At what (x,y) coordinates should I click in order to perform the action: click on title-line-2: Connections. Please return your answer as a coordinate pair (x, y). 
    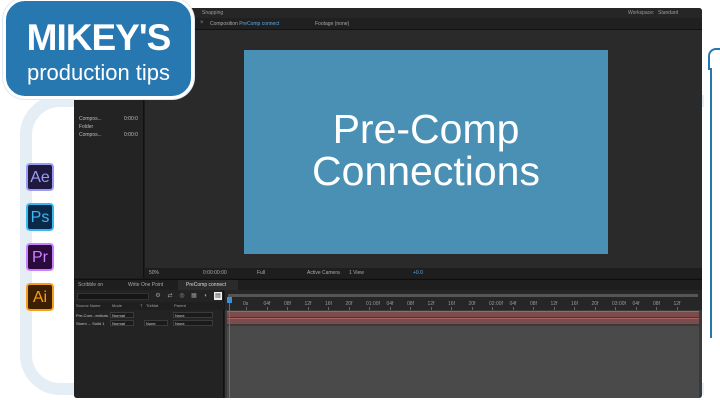
    Looking at the image, I should click on (426, 171).